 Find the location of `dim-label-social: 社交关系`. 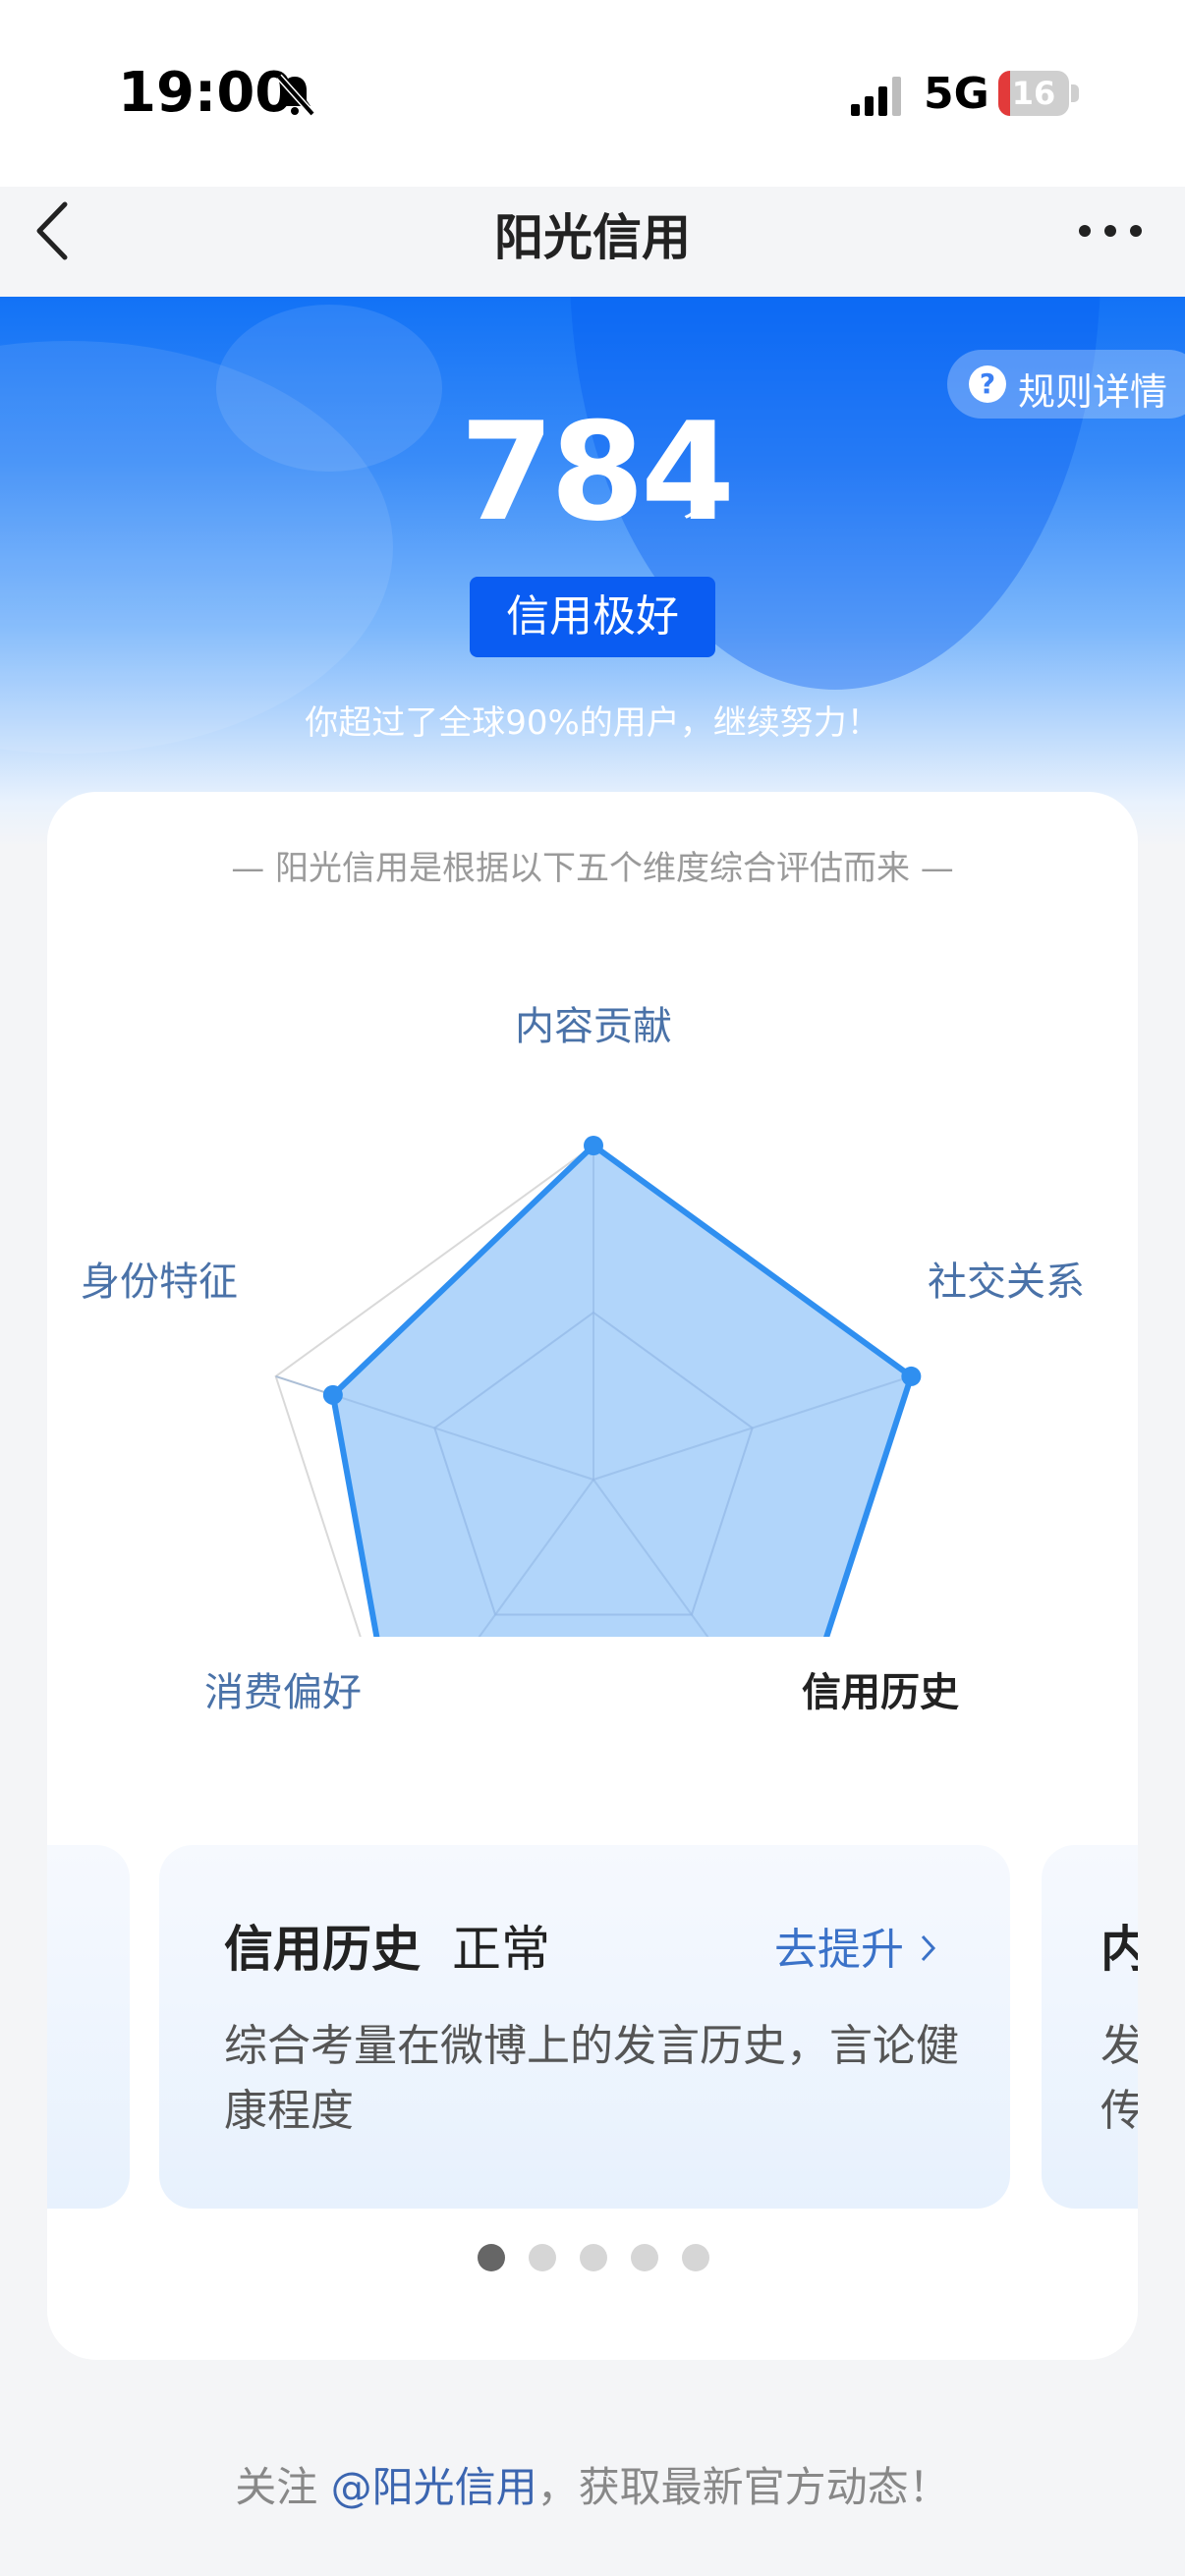

dim-label-social: 社交关系 is located at coordinates (1007, 1278).